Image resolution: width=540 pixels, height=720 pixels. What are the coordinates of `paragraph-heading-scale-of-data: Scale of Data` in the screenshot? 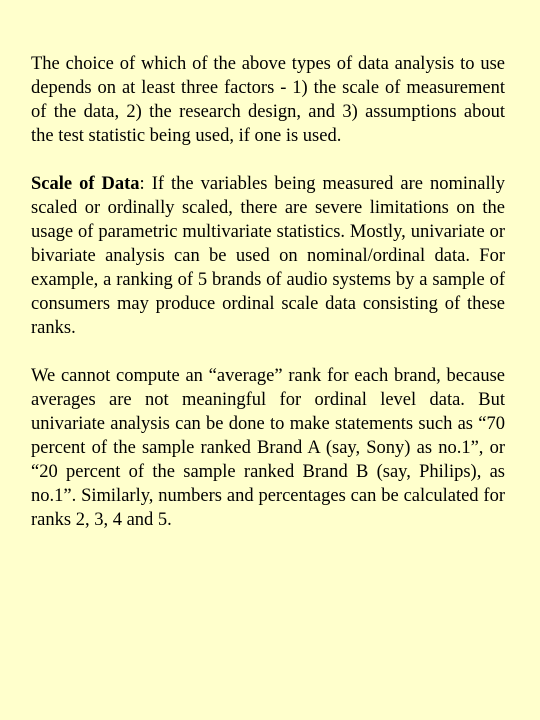 It's located at (85, 184).